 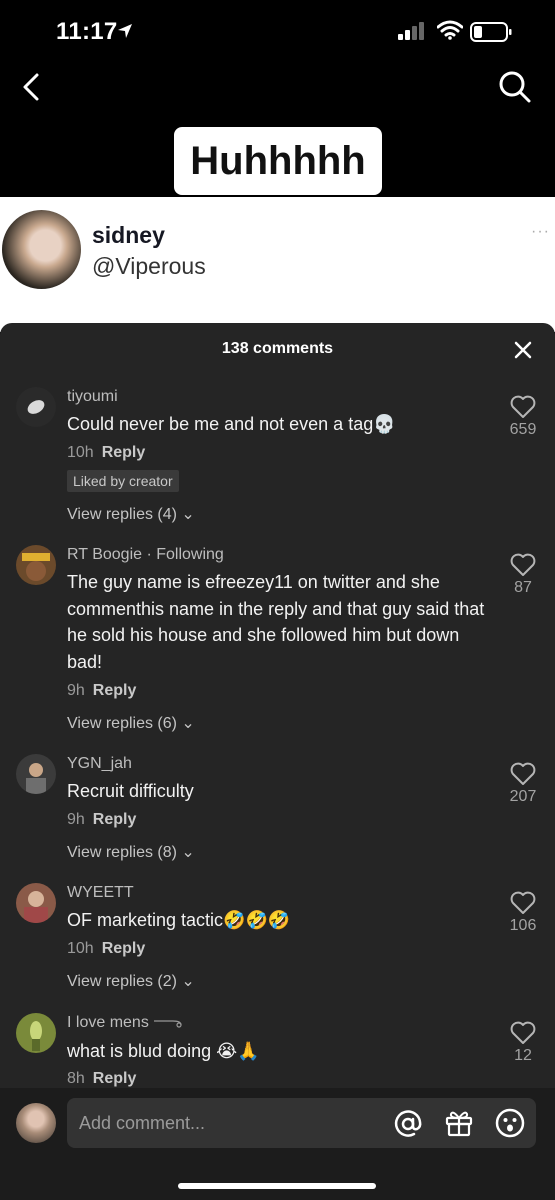 What do you see at coordinates (108, 1022) in the screenshot?
I see `comment-username: I love mens` at bounding box center [108, 1022].